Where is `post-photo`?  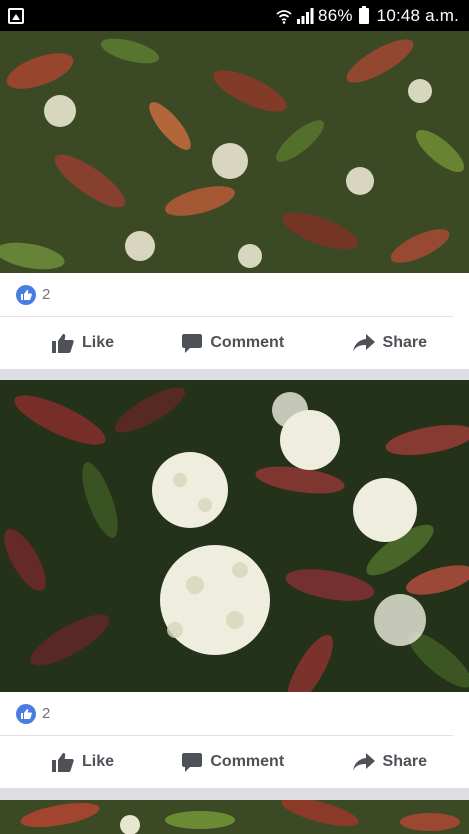
post-photo is located at coordinates (234, 817).